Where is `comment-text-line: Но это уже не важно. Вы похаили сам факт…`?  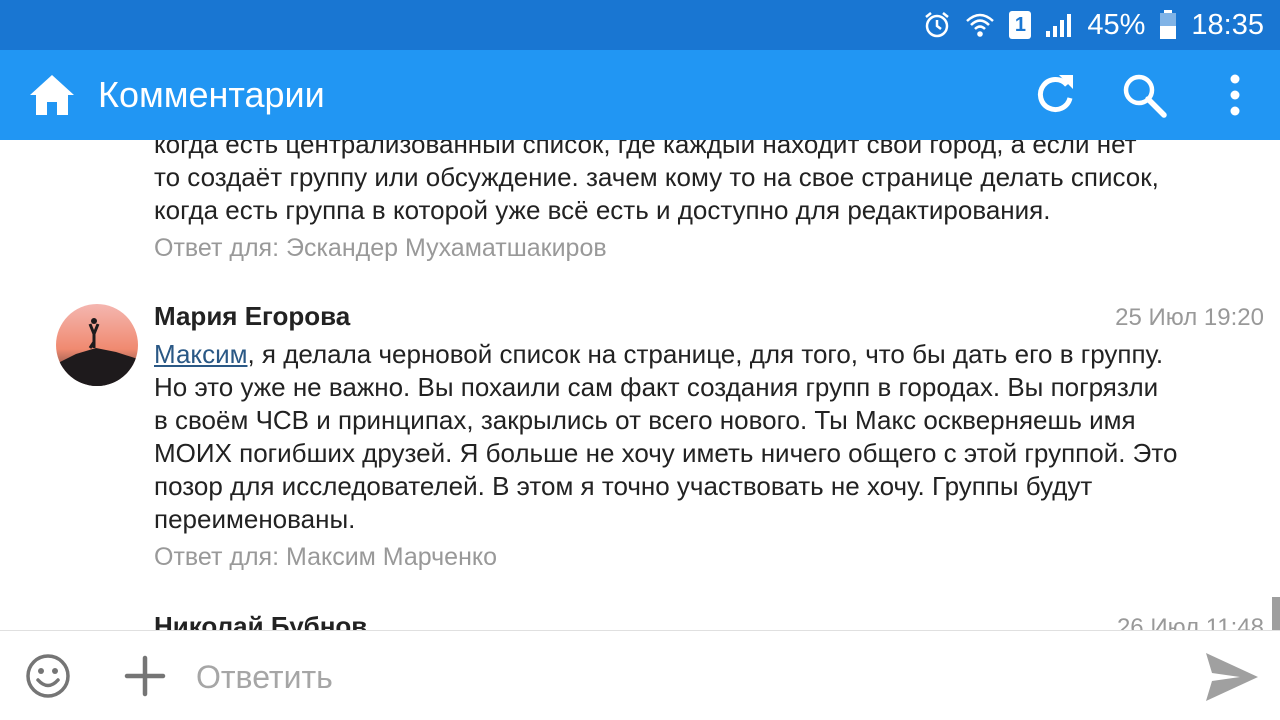
comment-text-line: Но это уже не важно. Вы похаили сам факт… is located at coordinates (656, 387).